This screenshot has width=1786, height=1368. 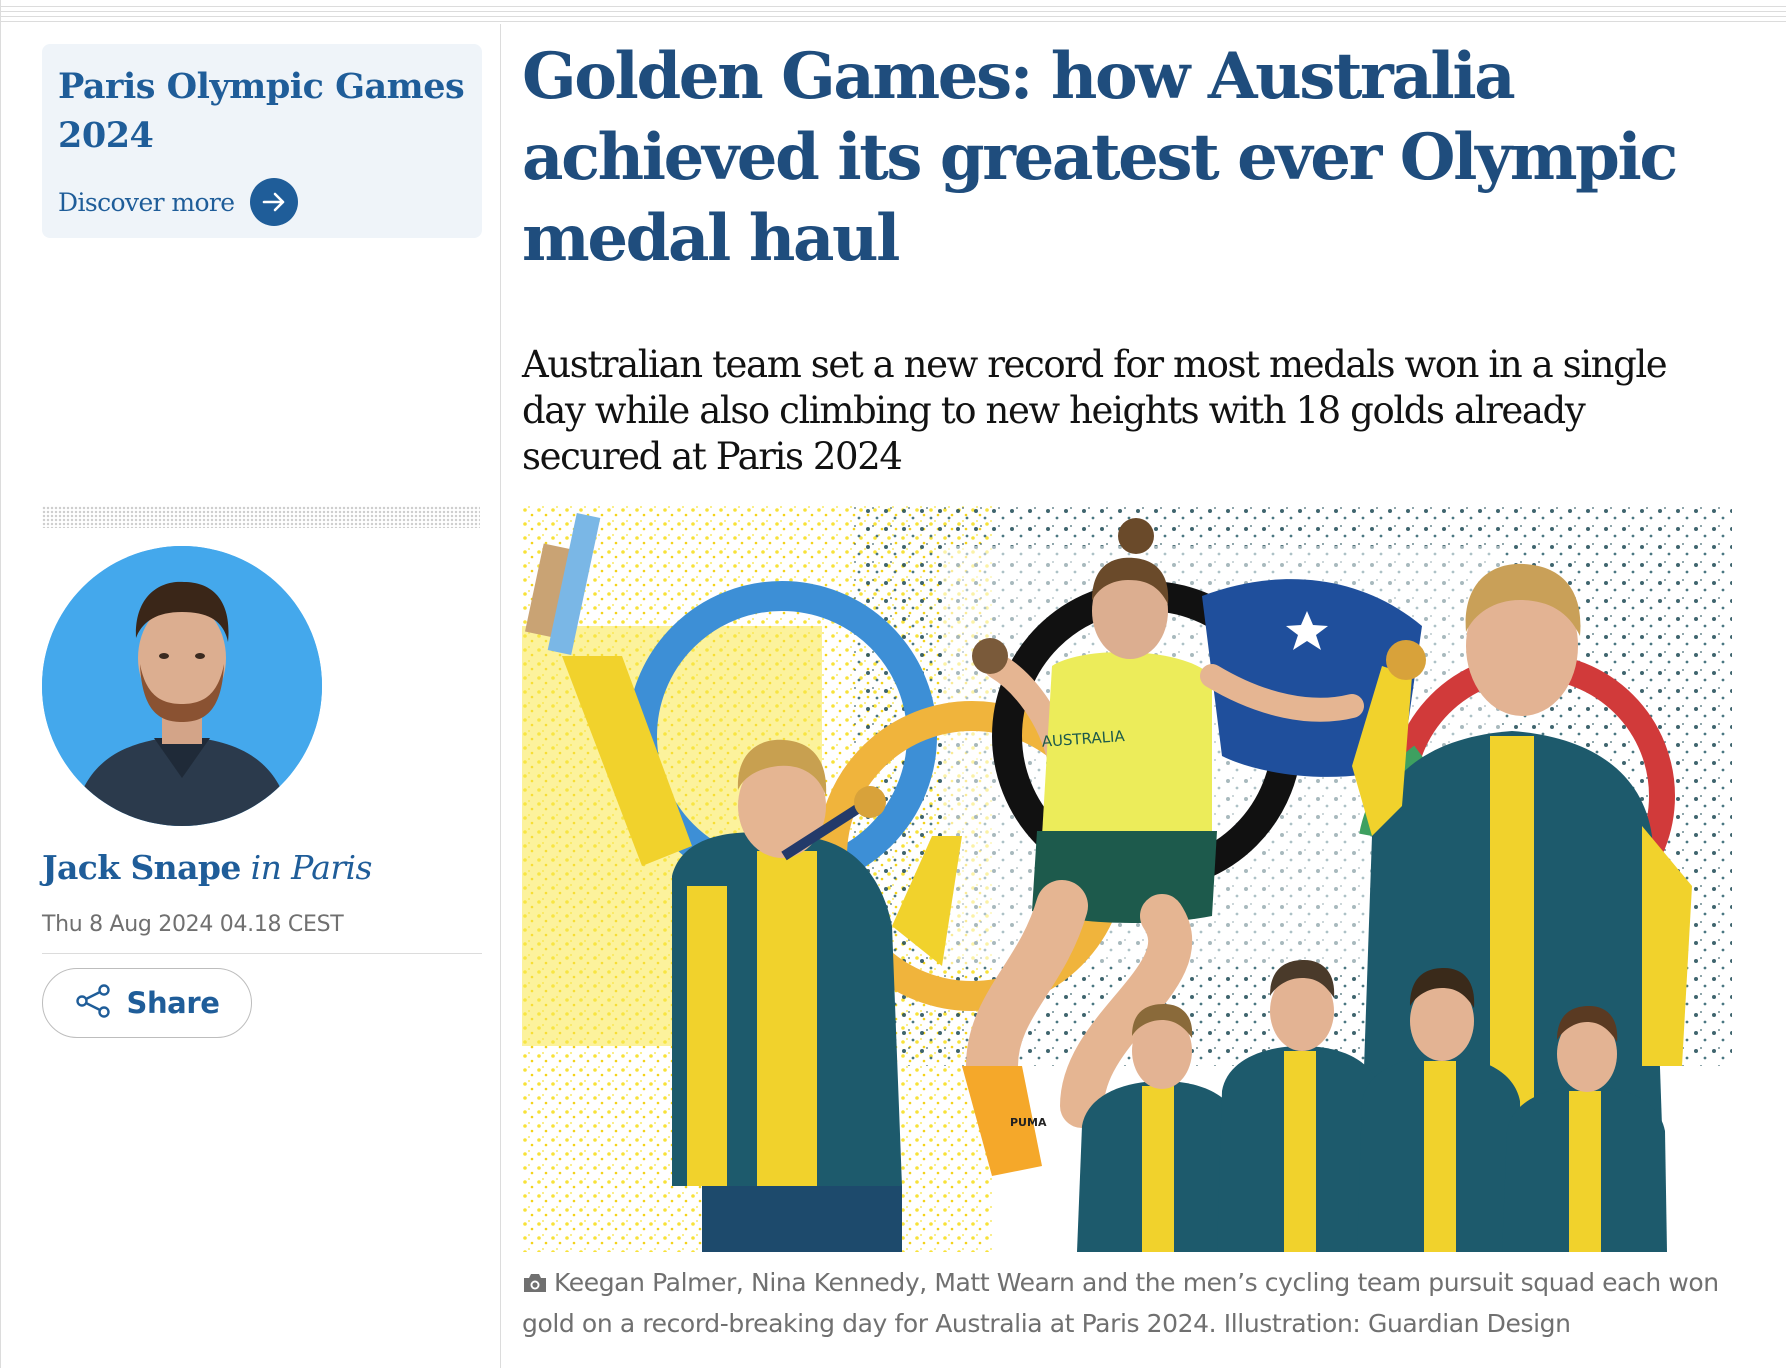 What do you see at coordinates (193, 924) in the screenshot?
I see `dateline: Thu 8 Aug 2024 04.18 CEST` at bounding box center [193, 924].